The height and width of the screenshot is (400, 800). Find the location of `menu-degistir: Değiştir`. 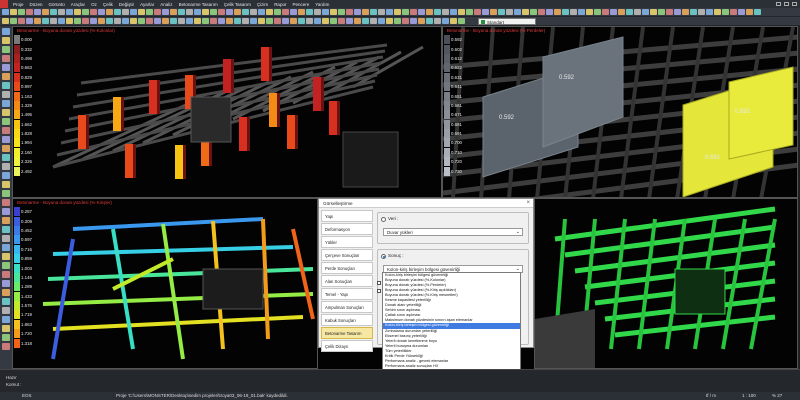

menu-degistir: Değiştir is located at coordinates (126, 4).